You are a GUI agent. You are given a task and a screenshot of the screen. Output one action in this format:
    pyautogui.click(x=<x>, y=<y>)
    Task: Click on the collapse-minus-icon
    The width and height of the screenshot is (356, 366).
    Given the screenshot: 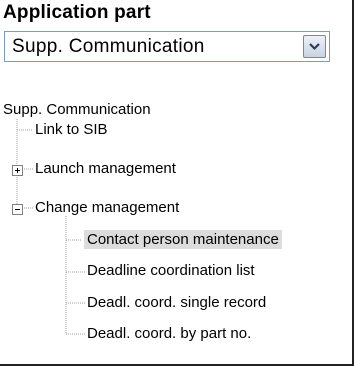 What is the action you would take?
    pyautogui.click(x=17, y=209)
    